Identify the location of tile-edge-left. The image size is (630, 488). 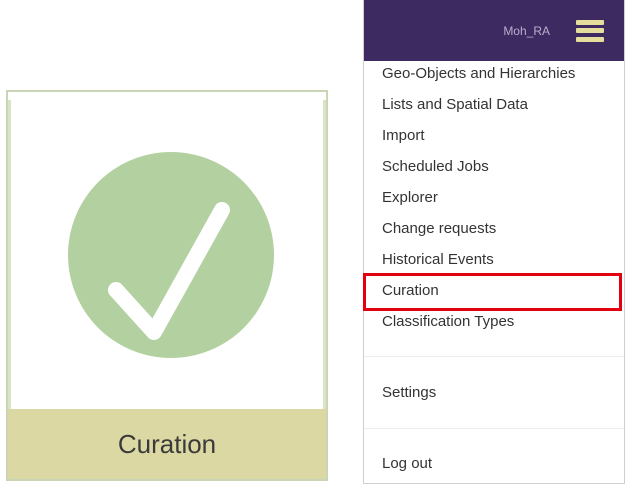
(9, 254).